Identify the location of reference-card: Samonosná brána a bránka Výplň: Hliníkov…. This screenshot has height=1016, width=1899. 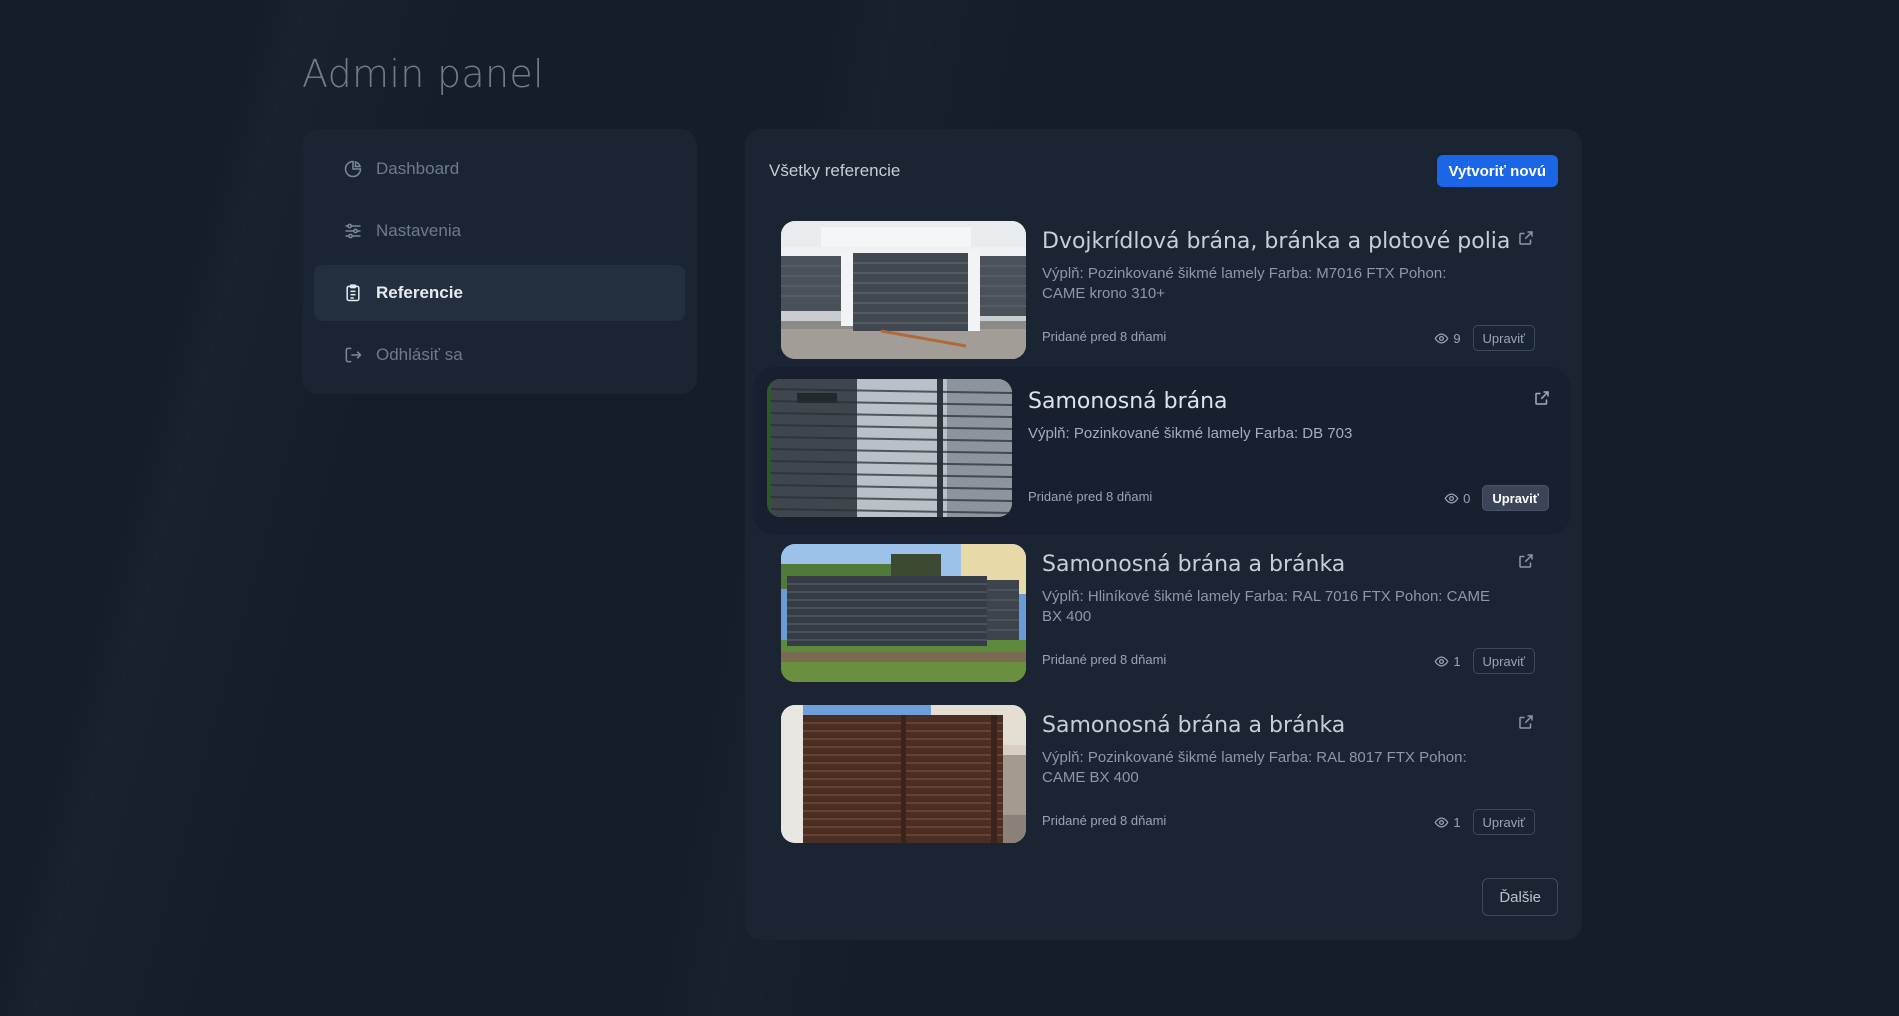
(1162, 613).